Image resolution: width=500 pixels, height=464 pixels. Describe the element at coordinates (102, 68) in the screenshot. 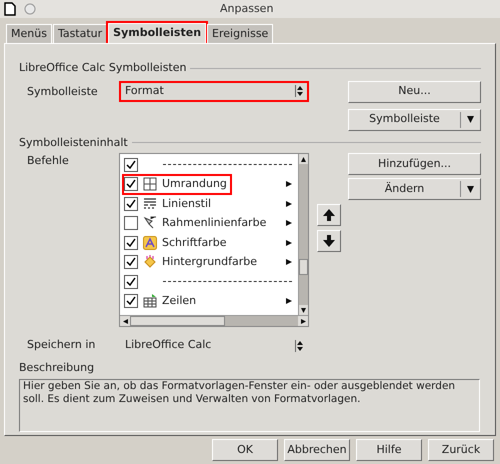

I see `group-heading: LibreOffice Calc Symbolleisten` at that location.